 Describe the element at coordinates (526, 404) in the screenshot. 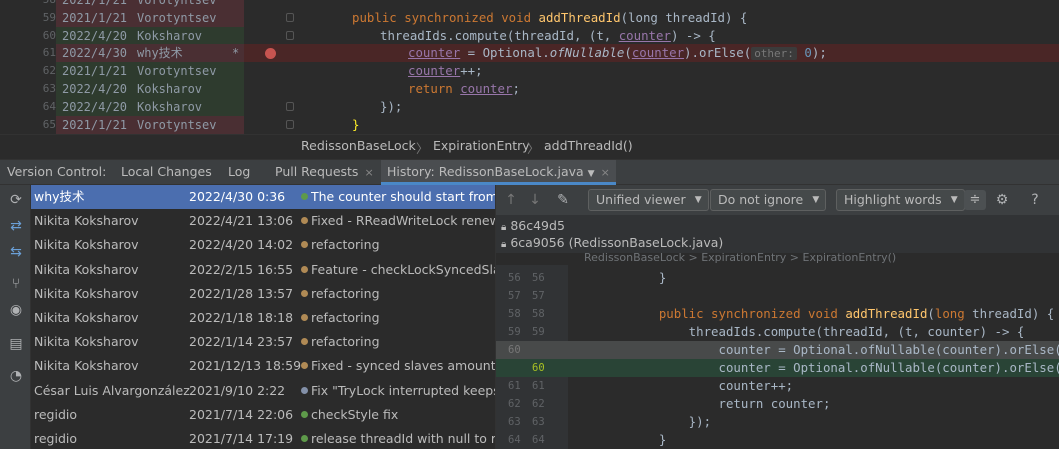

I see `diff-line-numbers: 62 62` at that location.